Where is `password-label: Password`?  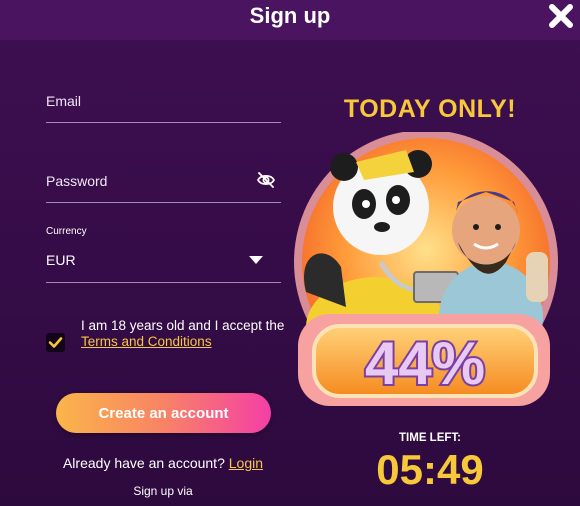
password-label: Password is located at coordinates (77, 181).